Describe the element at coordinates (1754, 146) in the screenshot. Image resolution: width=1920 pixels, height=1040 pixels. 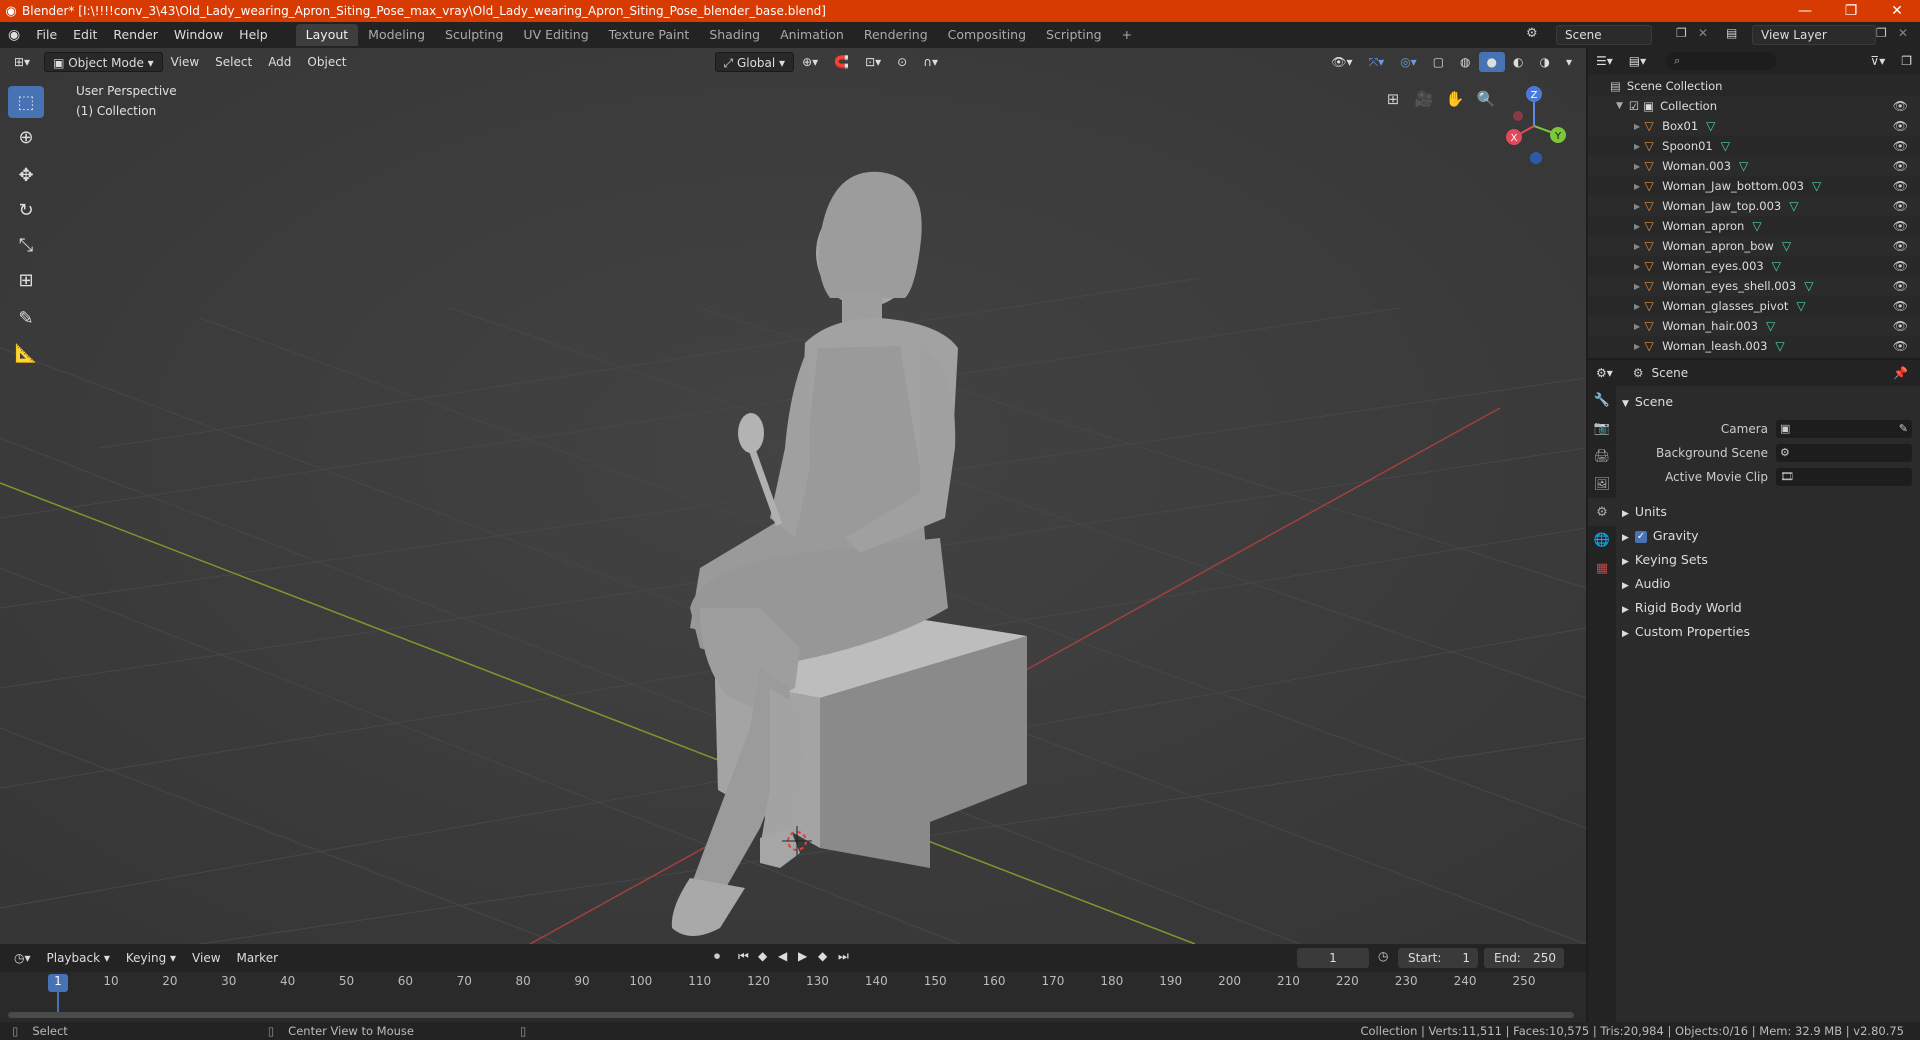
I see `outliner-object-row: ▶ ▽ Spoon01 ▽ 👁` at that location.